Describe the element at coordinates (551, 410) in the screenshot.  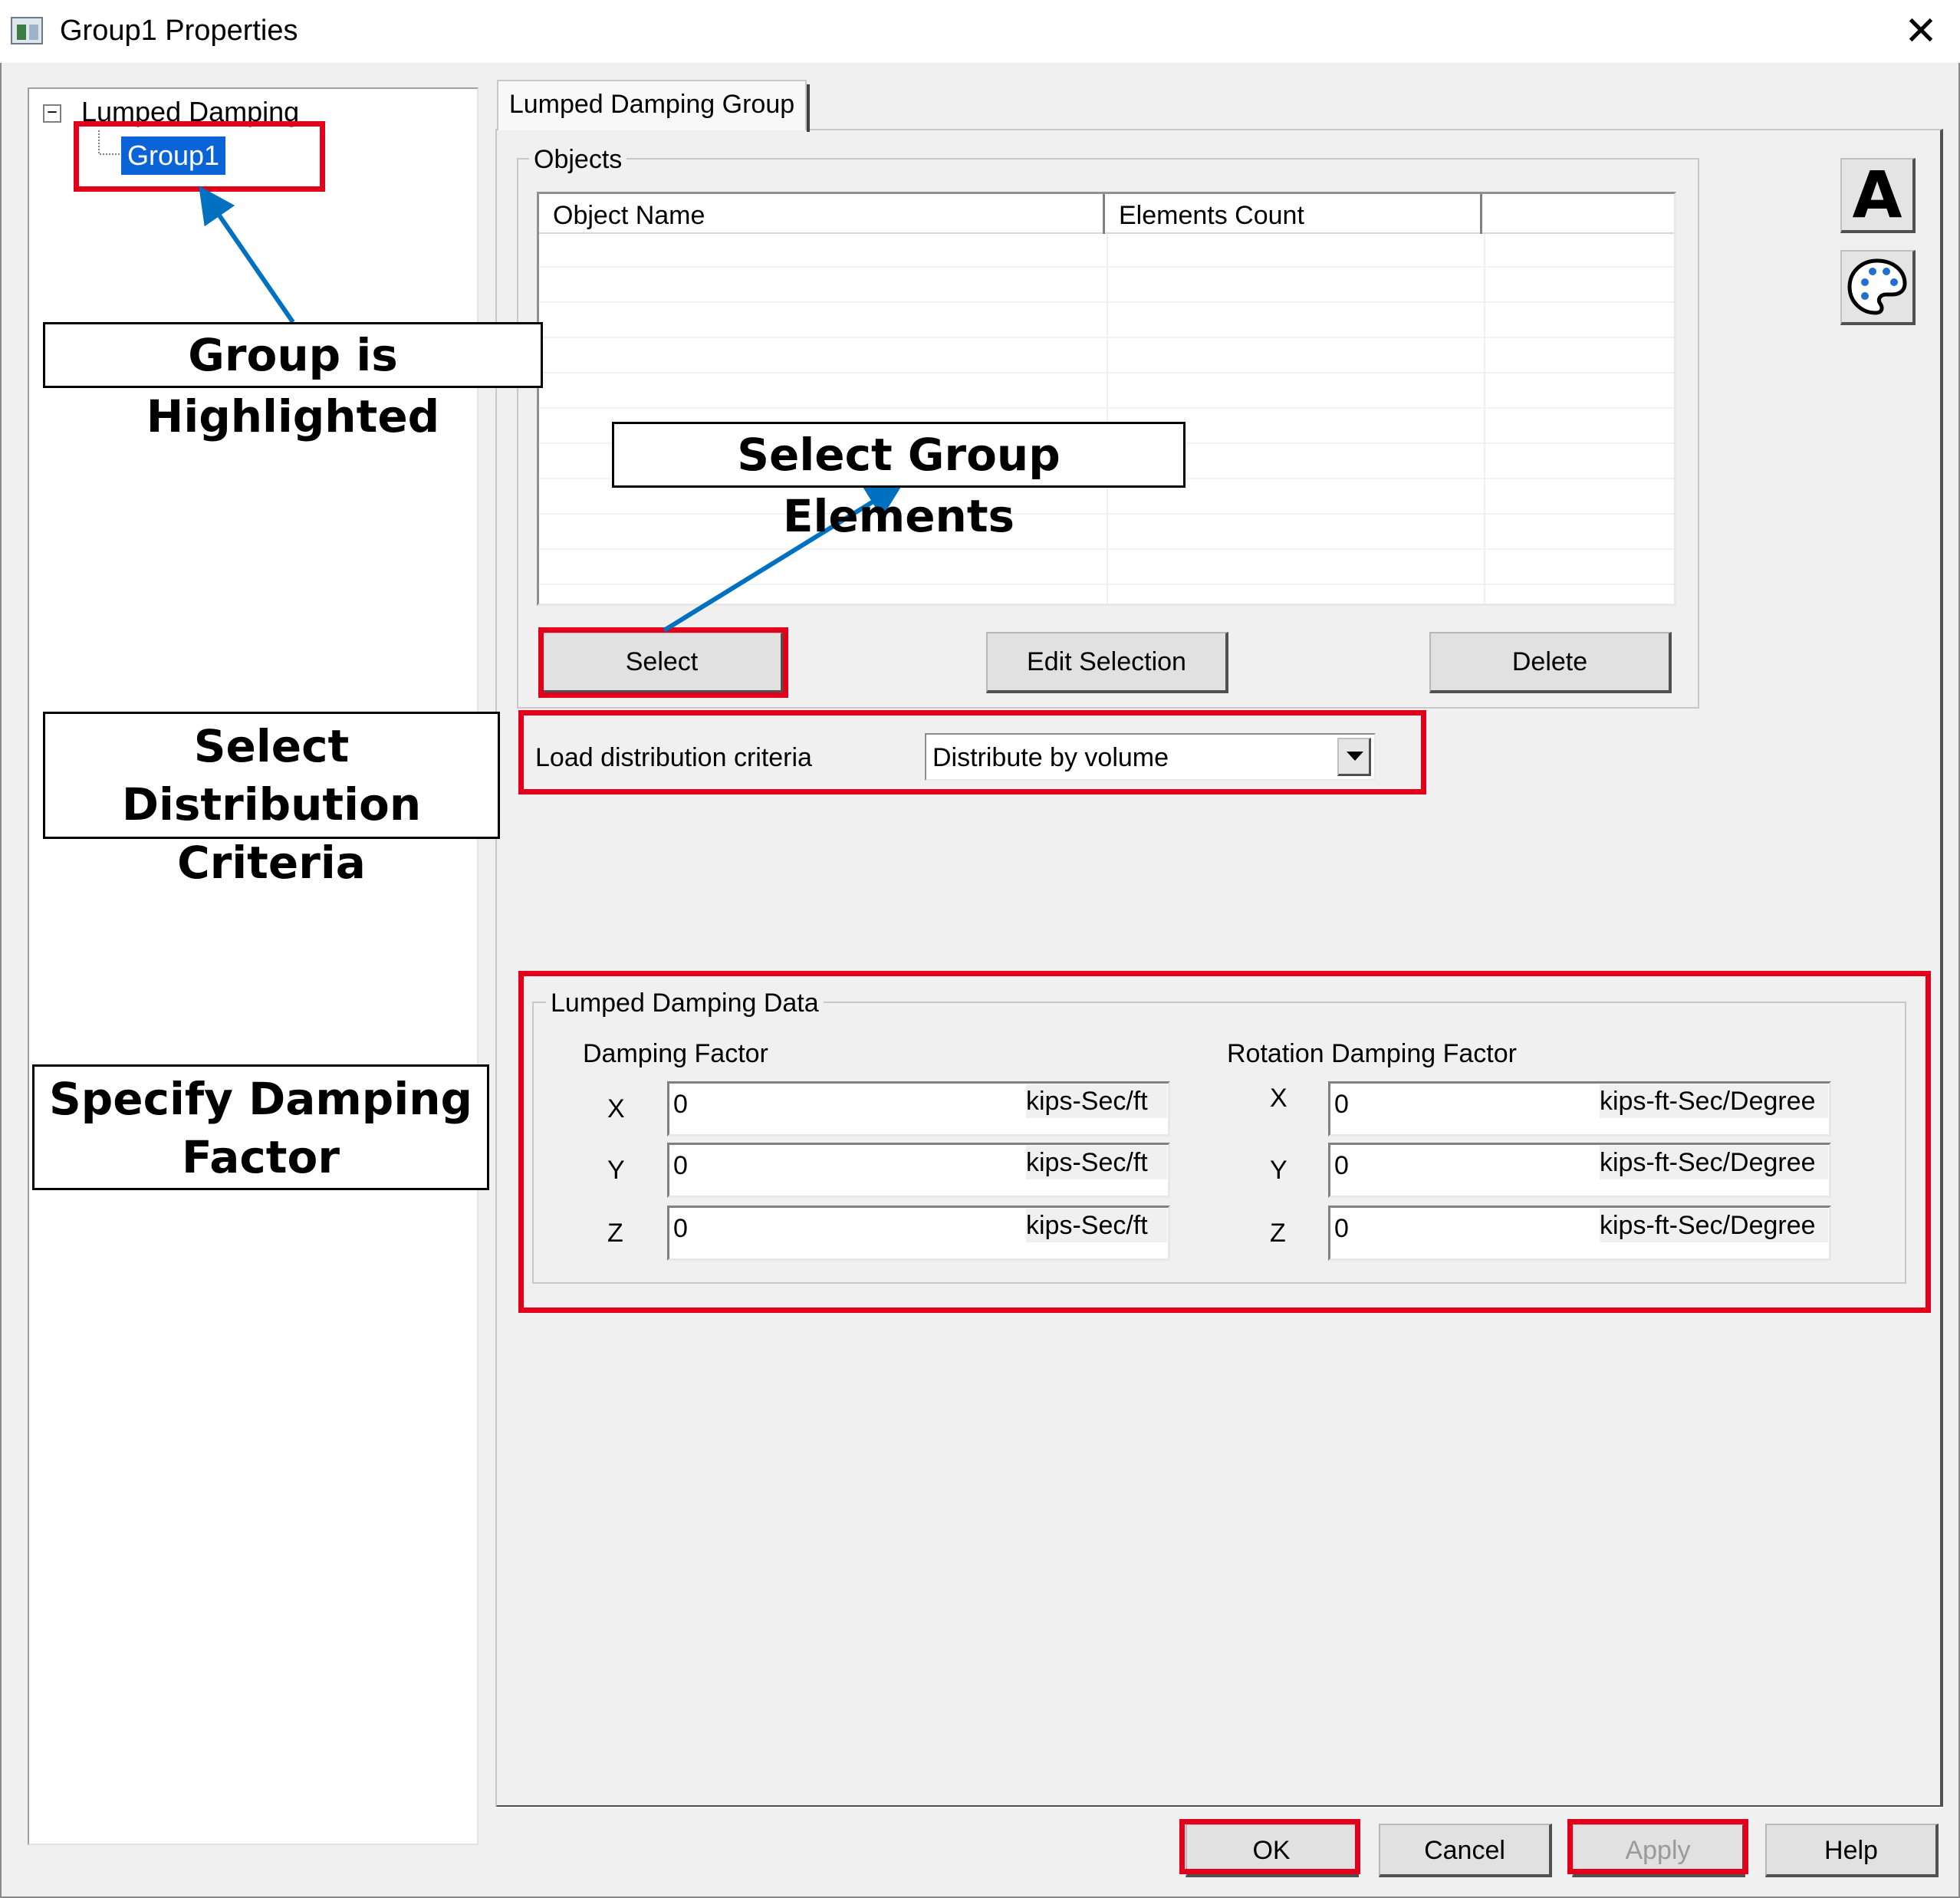
I see `annotation-arrows` at that location.